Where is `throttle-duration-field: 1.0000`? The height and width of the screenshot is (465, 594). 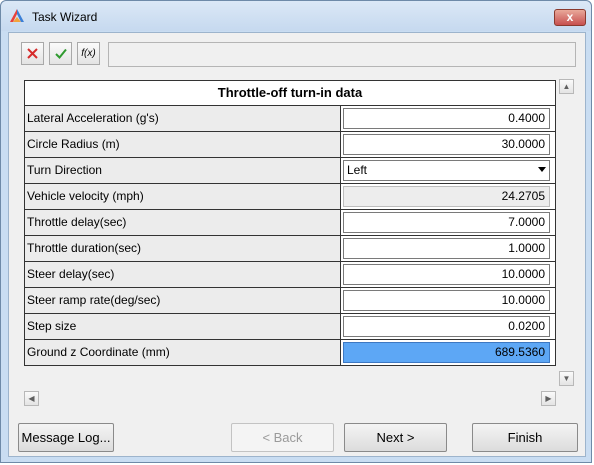 throttle-duration-field: 1.0000 is located at coordinates (446, 248).